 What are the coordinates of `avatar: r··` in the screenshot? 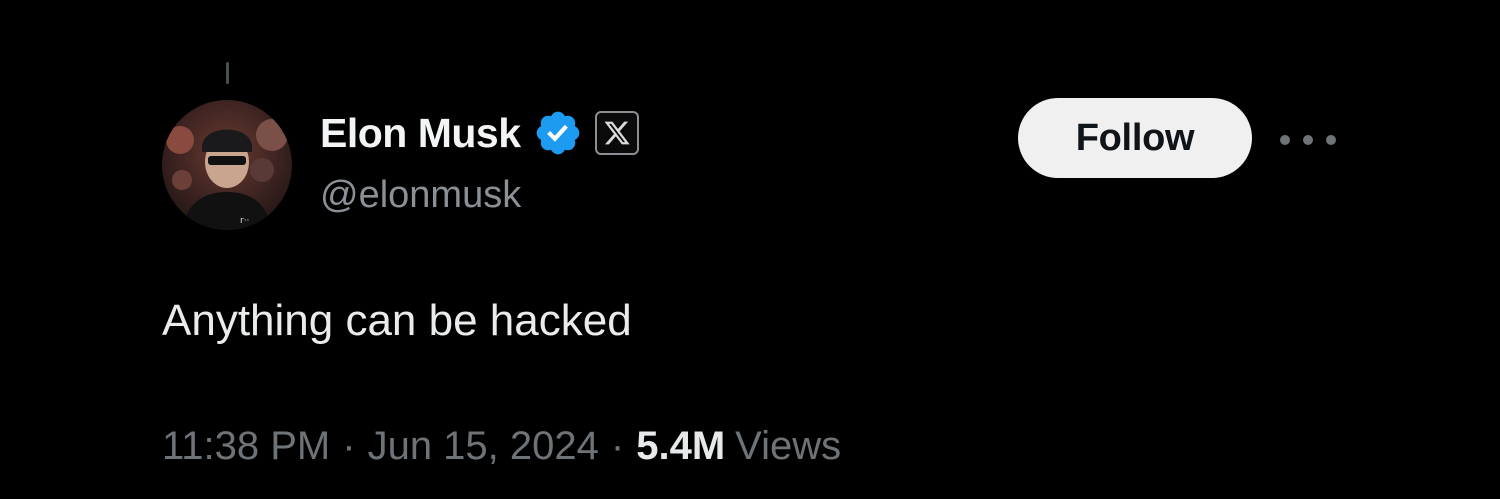 It's located at (227, 165).